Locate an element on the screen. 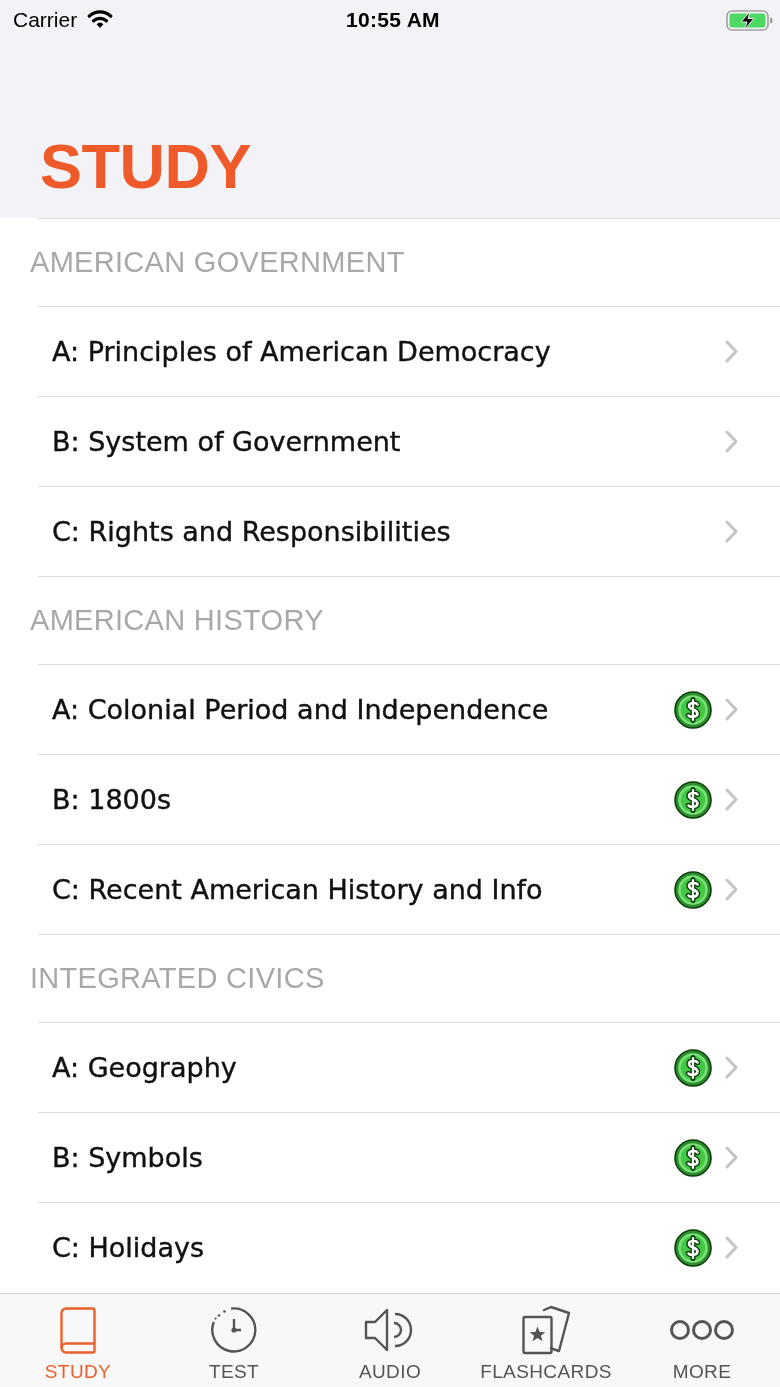 The image size is (780, 1387). tab-item: MORE is located at coordinates (702, 1340).